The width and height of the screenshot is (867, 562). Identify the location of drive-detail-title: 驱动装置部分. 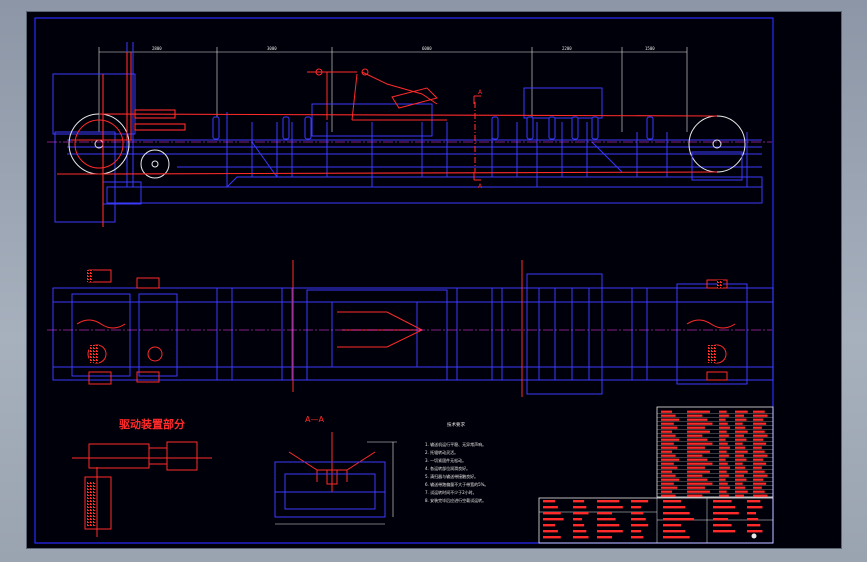
(152, 424).